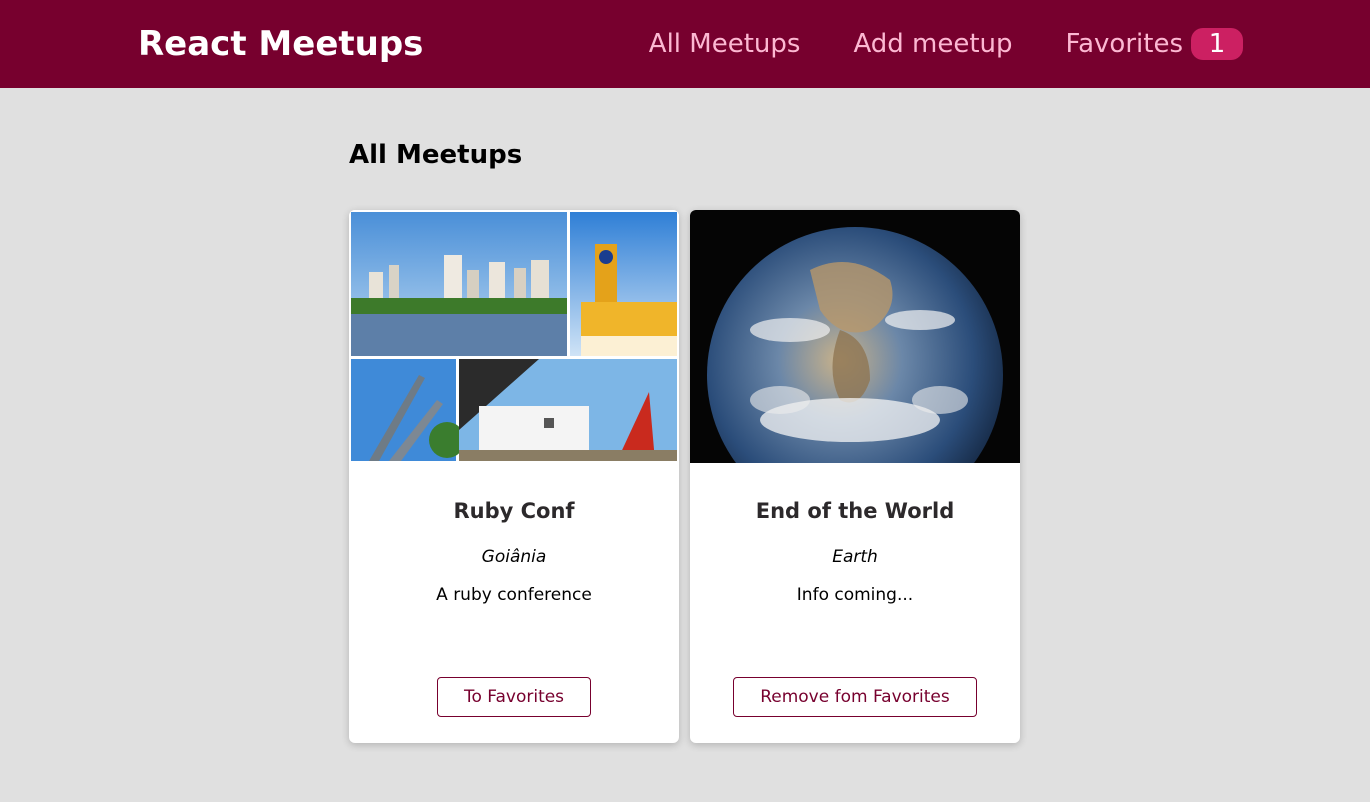 The height and width of the screenshot is (802, 1370). Describe the element at coordinates (725, 44) in the screenshot. I see `nav-all-meetups: All Meetups` at that location.